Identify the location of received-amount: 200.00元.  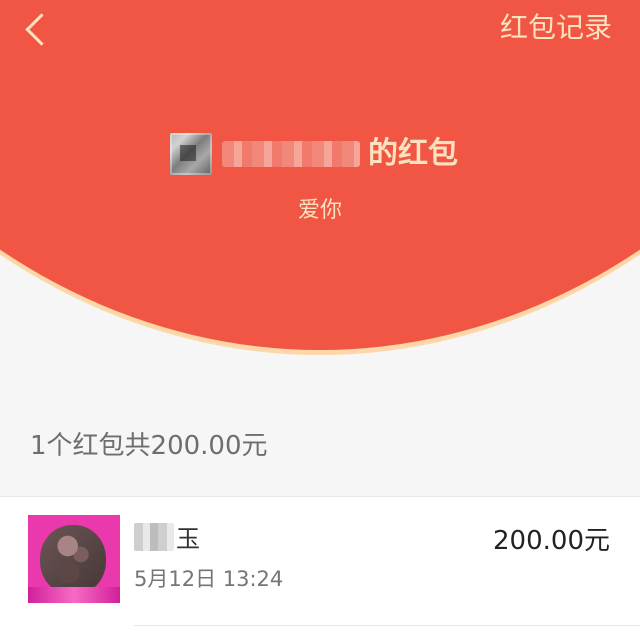
(551, 541).